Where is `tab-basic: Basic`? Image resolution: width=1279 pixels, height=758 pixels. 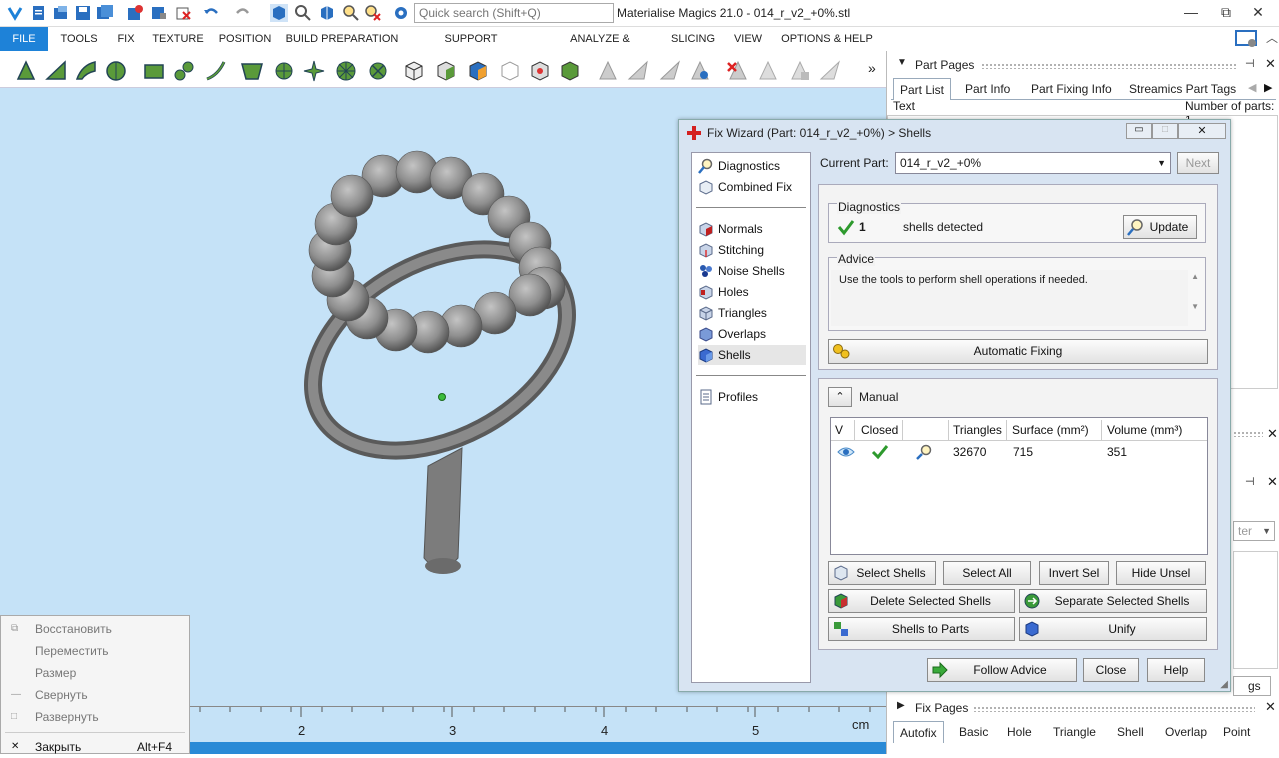
tab-basic: Basic is located at coordinates (973, 732).